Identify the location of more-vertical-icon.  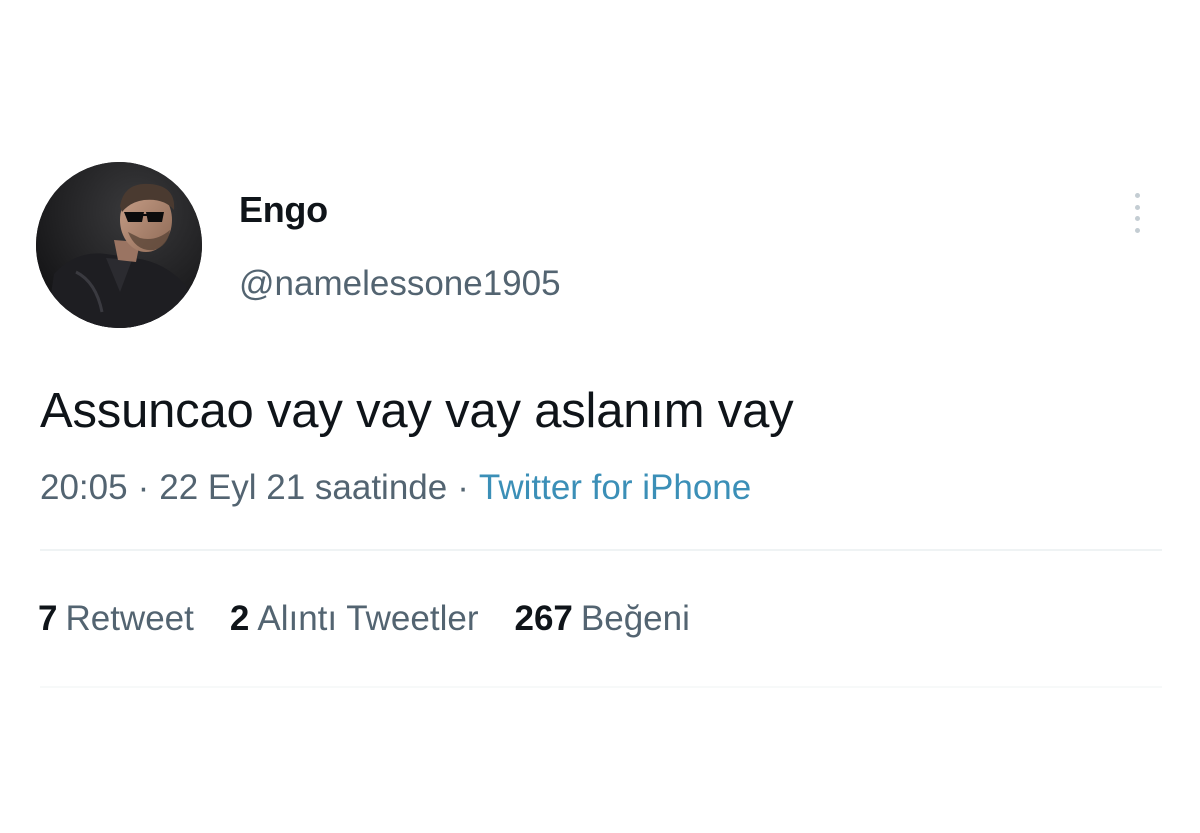
(1137, 213).